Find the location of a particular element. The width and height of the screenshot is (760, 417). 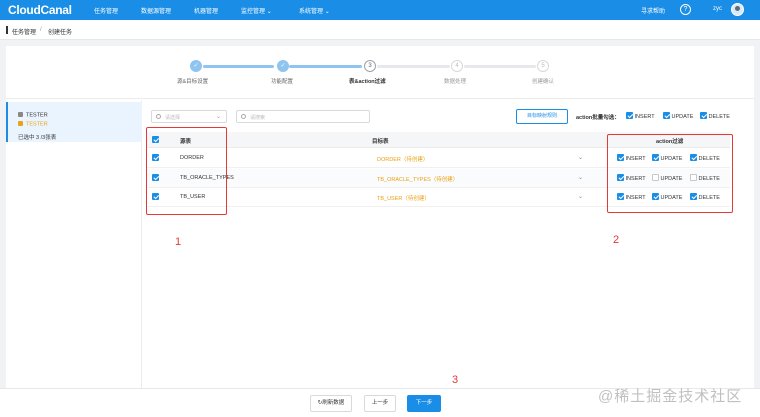

prev-step-button: 上一步 is located at coordinates (380, 403).